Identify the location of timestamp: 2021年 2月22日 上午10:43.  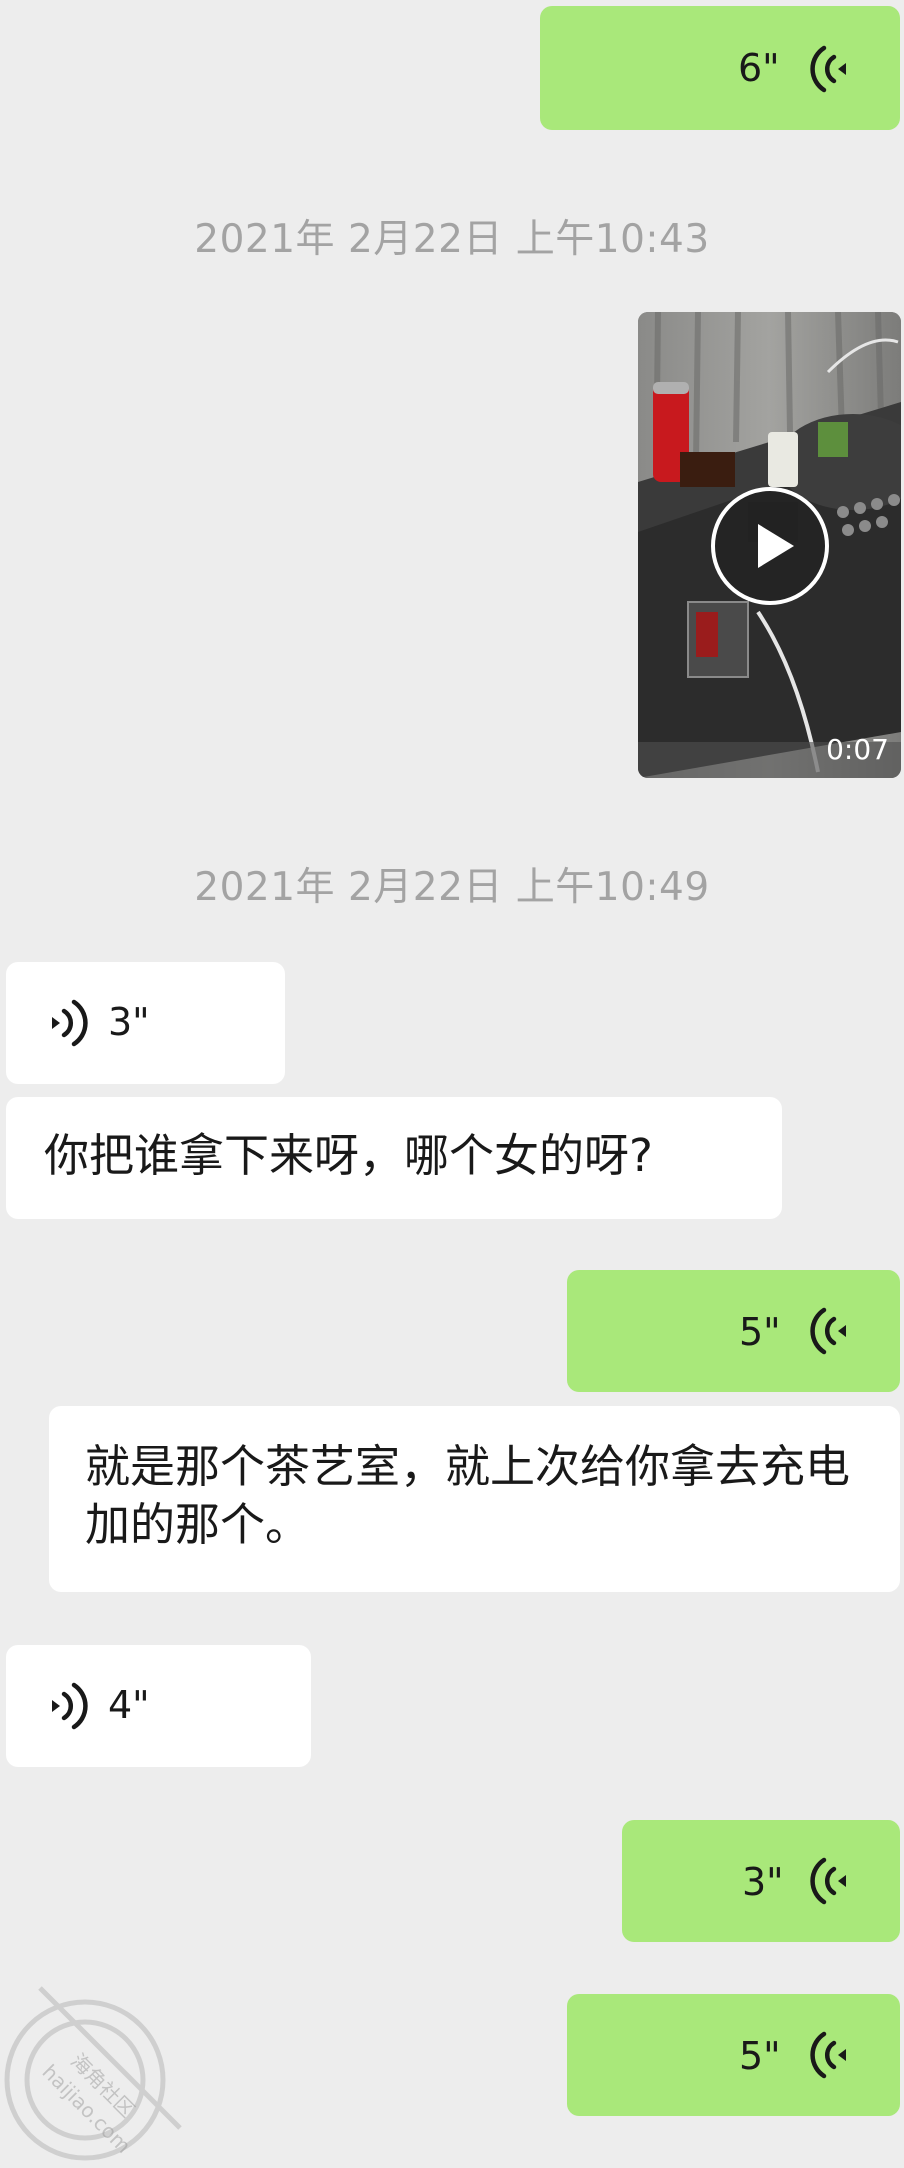
(452, 239).